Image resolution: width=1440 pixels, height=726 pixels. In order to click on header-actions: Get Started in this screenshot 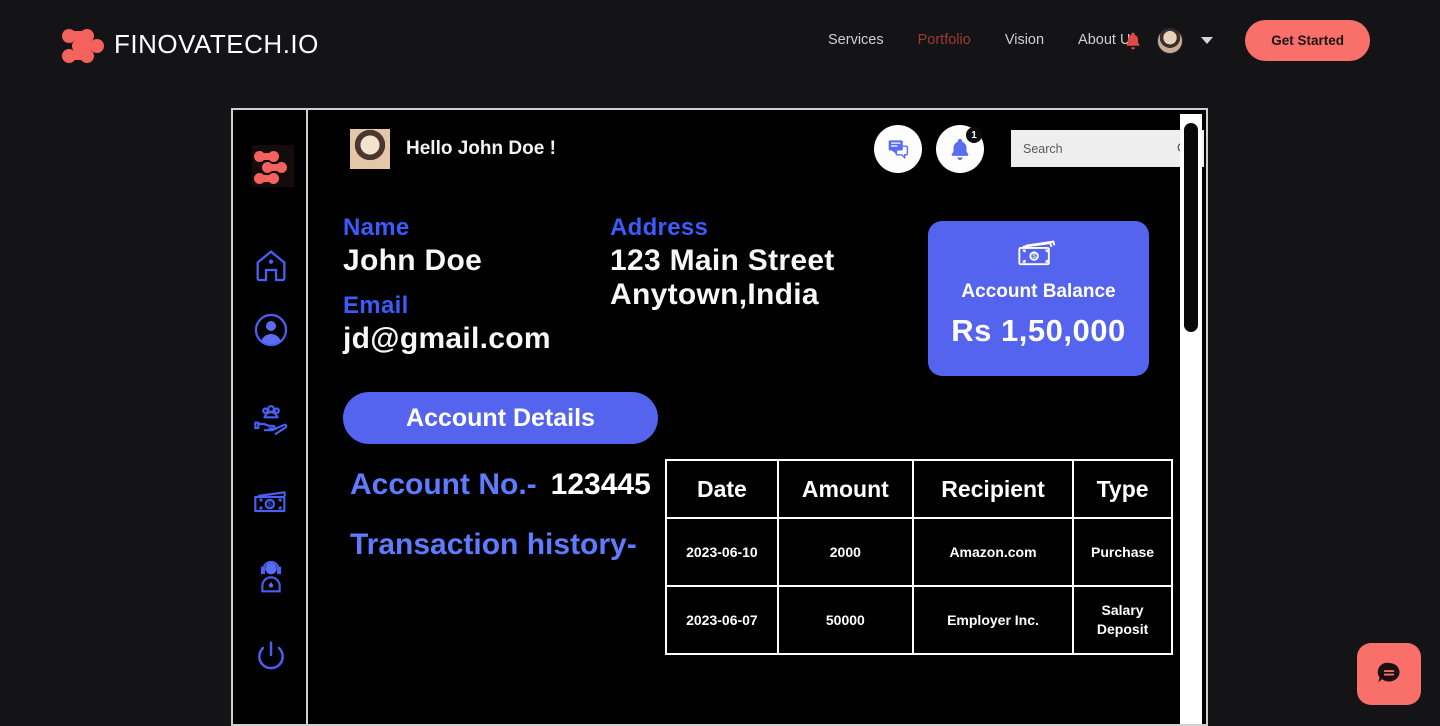, I will do `click(1246, 40)`.